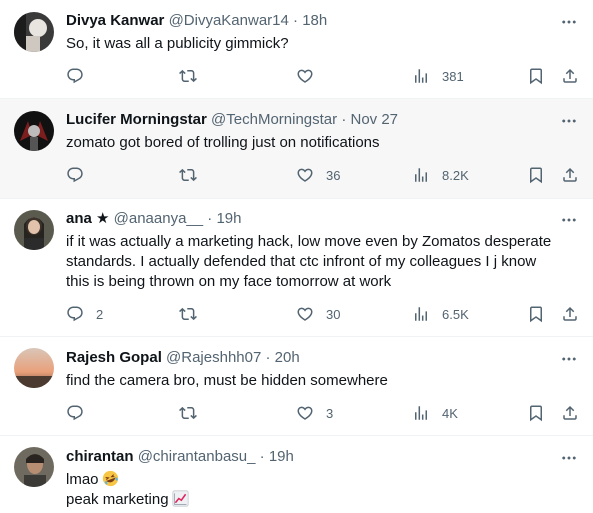  I want to click on display-name: Rajesh Gopal, so click(114, 357).